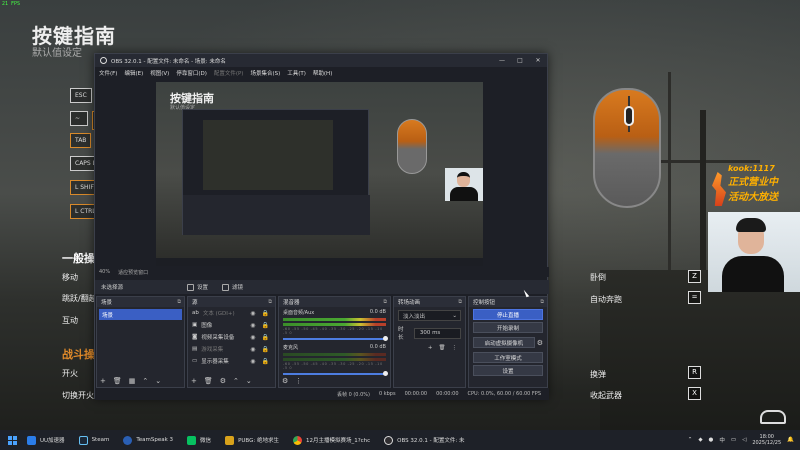 Image resolution: width=800 pixels, height=450 pixels. I want to click on camera-source-icon: ◙, so click(195, 337).